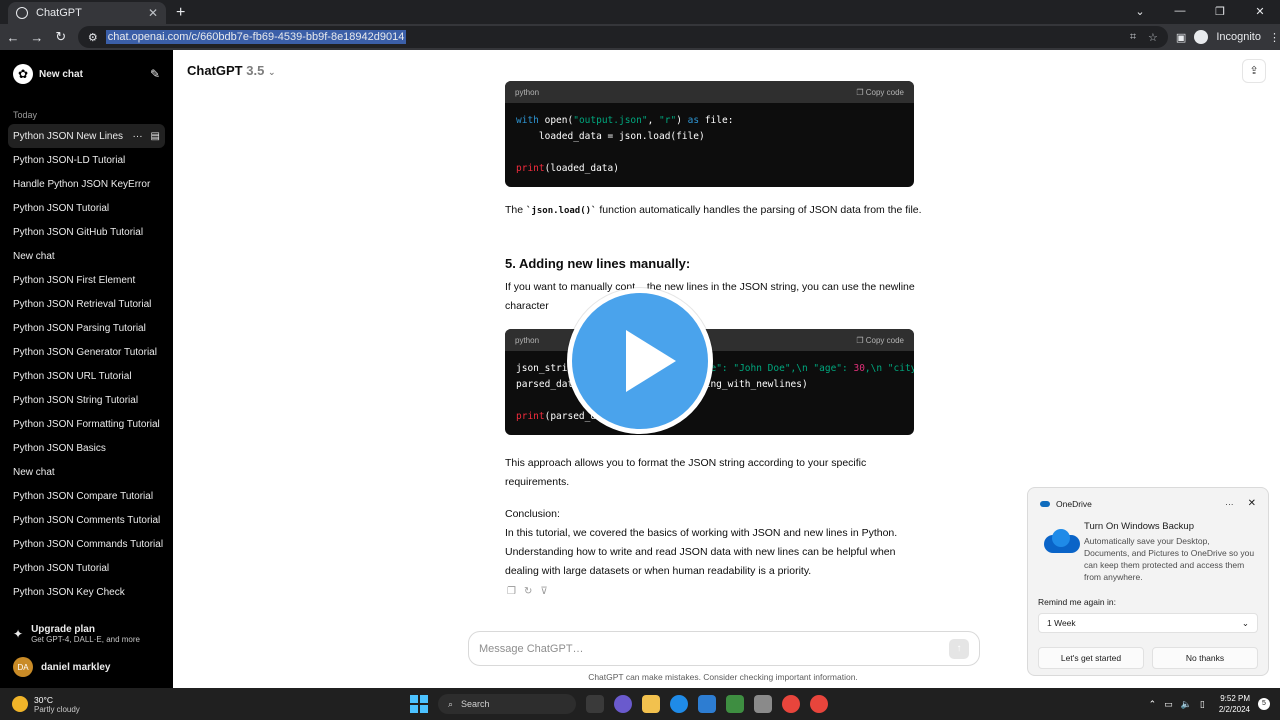  I want to click on remind-select: 1 Week ⌄, so click(1148, 623).